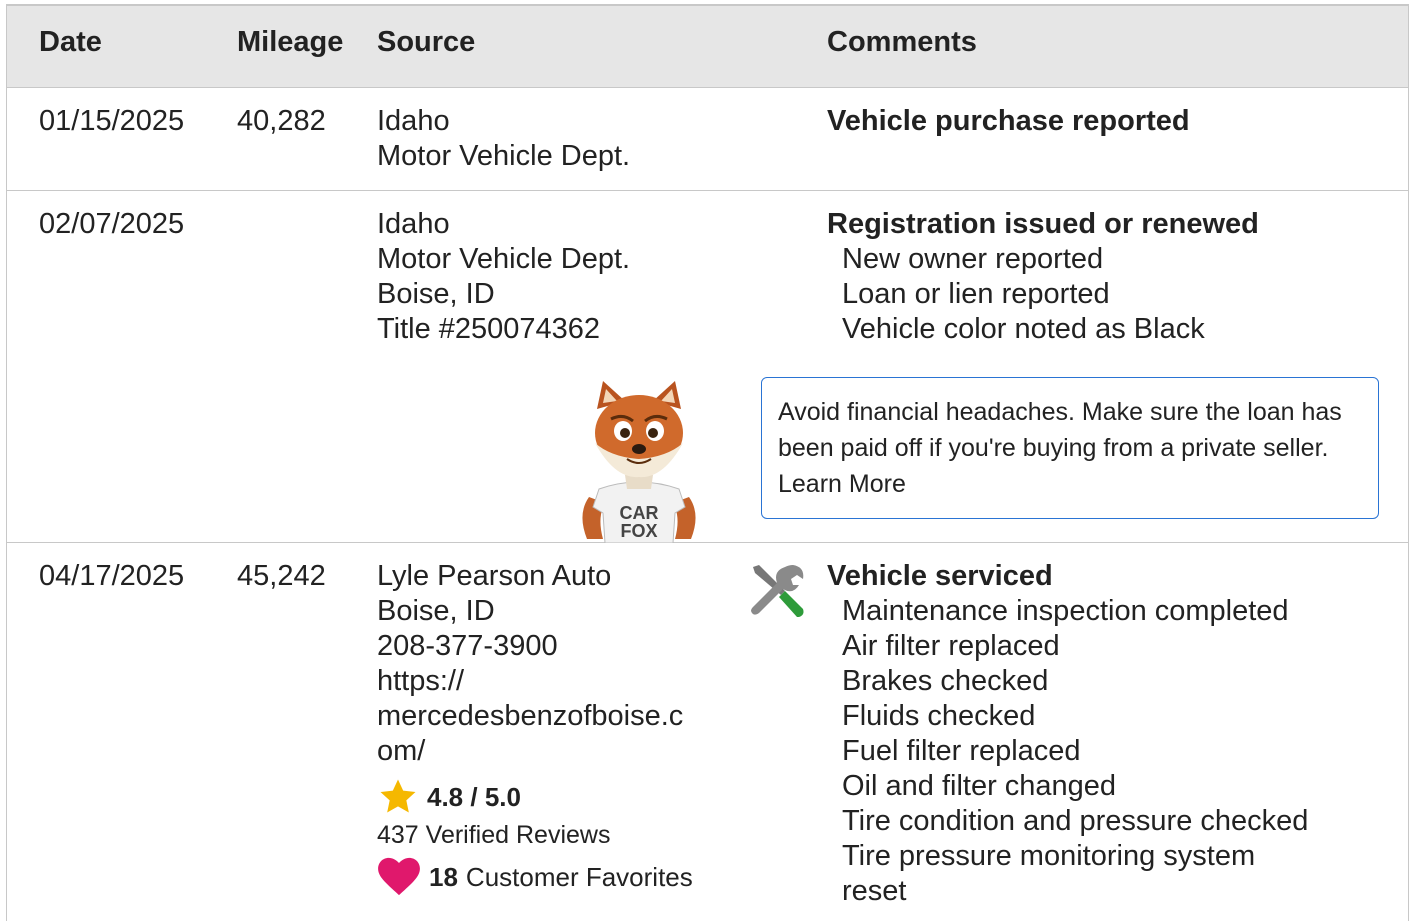 Image resolution: width=1415 pixels, height=921 pixels. I want to click on row-date: 04/17/2025, so click(112, 576).